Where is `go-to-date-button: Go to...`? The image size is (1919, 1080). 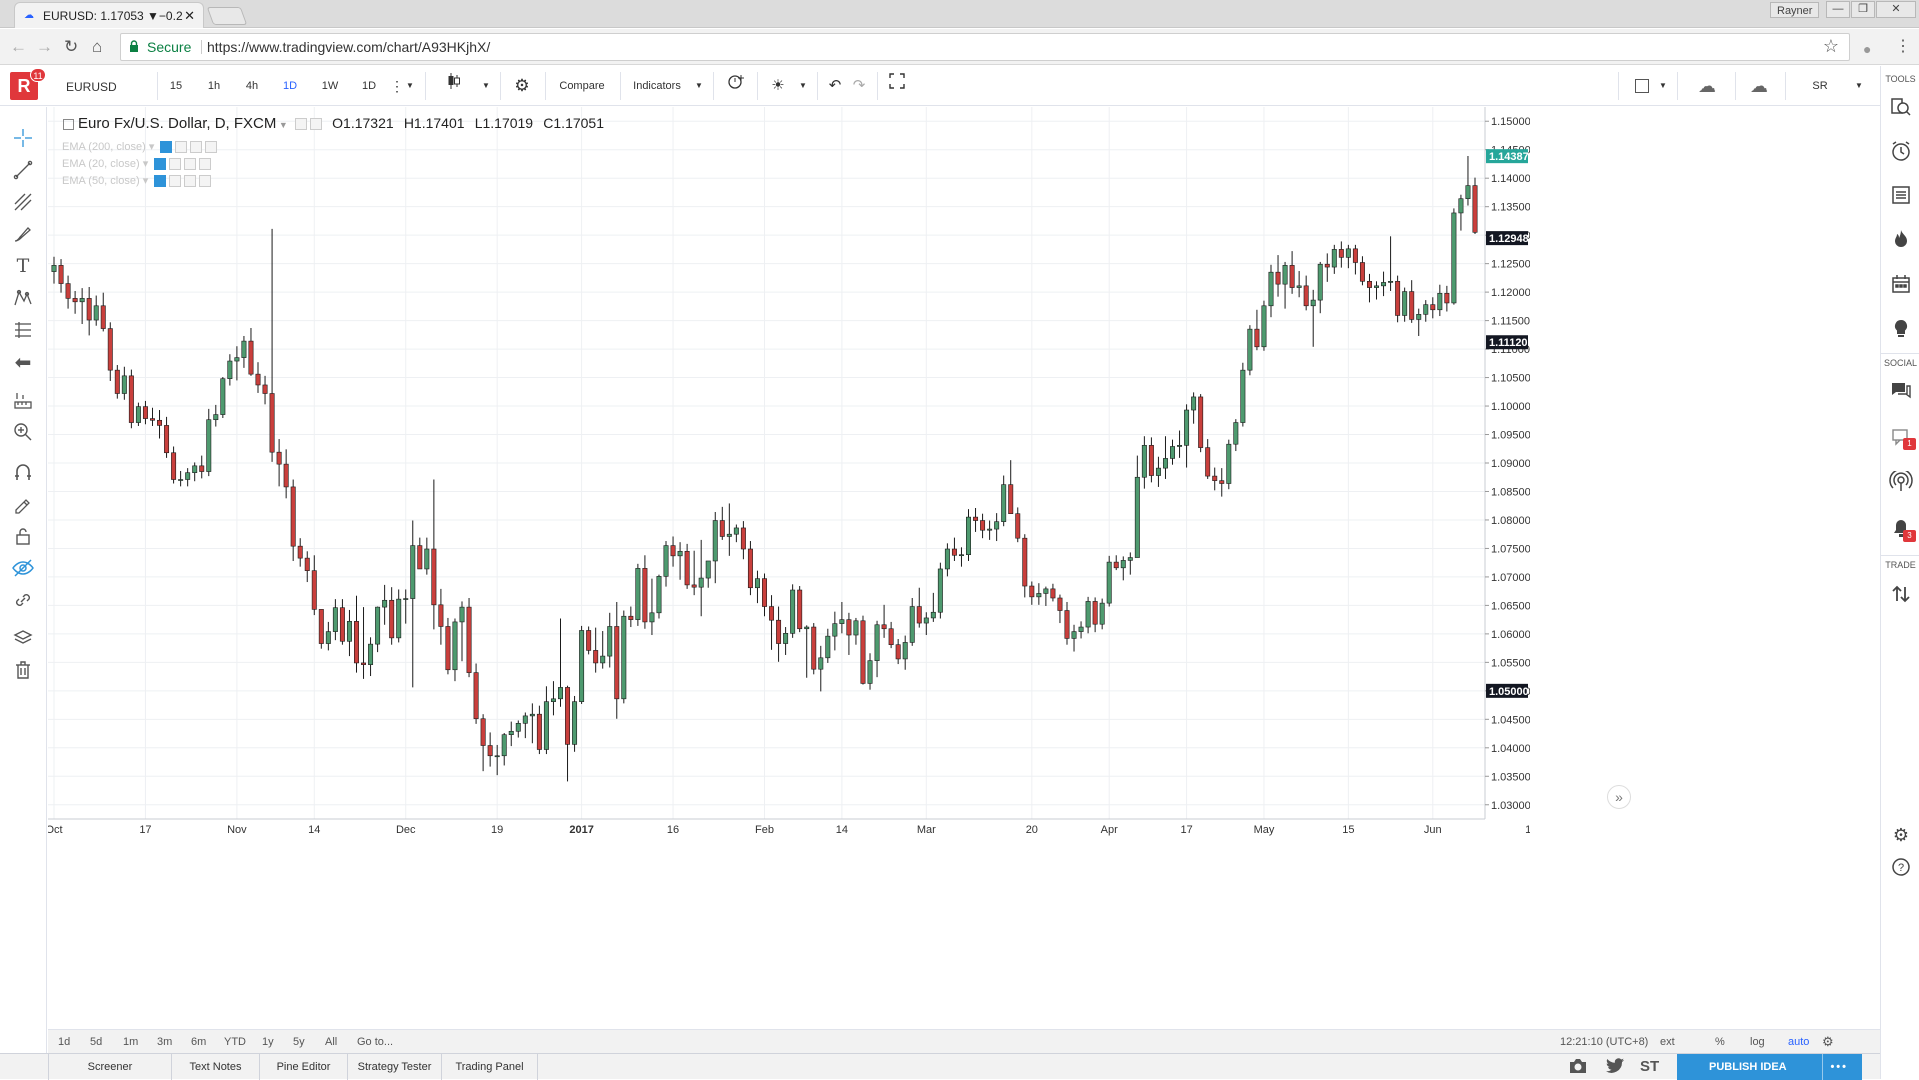
go-to-date-button: Go to... is located at coordinates (375, 1042).